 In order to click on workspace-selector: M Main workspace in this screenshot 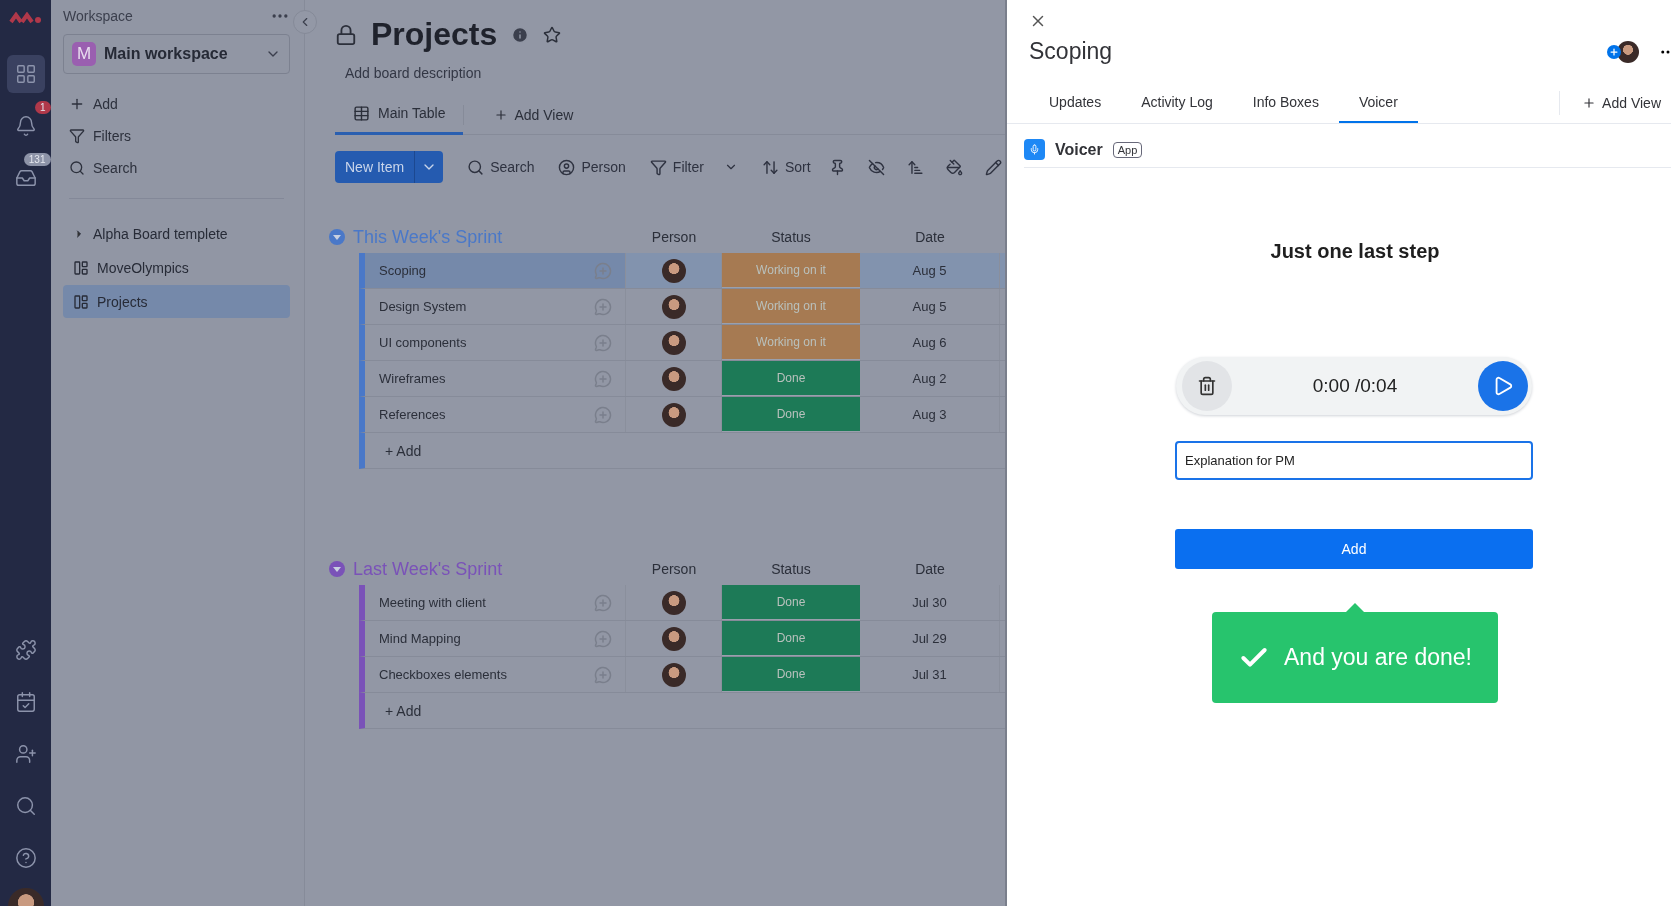, I will do `click(176, 54)`.